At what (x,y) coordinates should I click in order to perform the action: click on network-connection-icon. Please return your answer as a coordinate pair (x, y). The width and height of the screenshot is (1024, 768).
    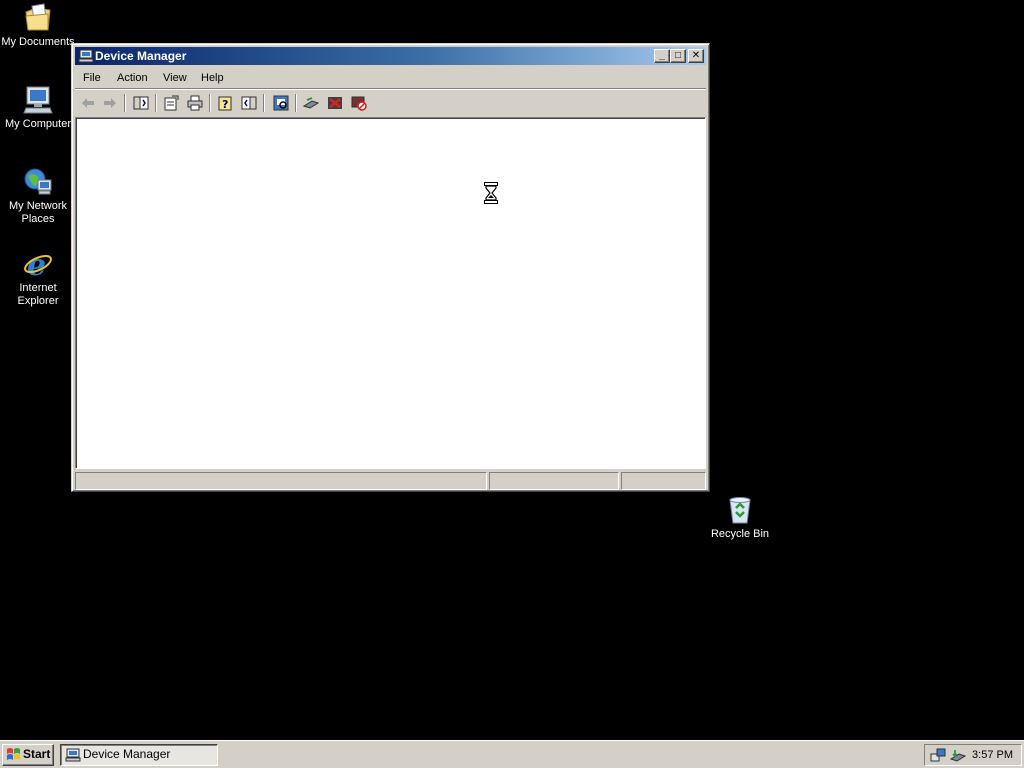
    Looking at the image, I should click on (938, 756).